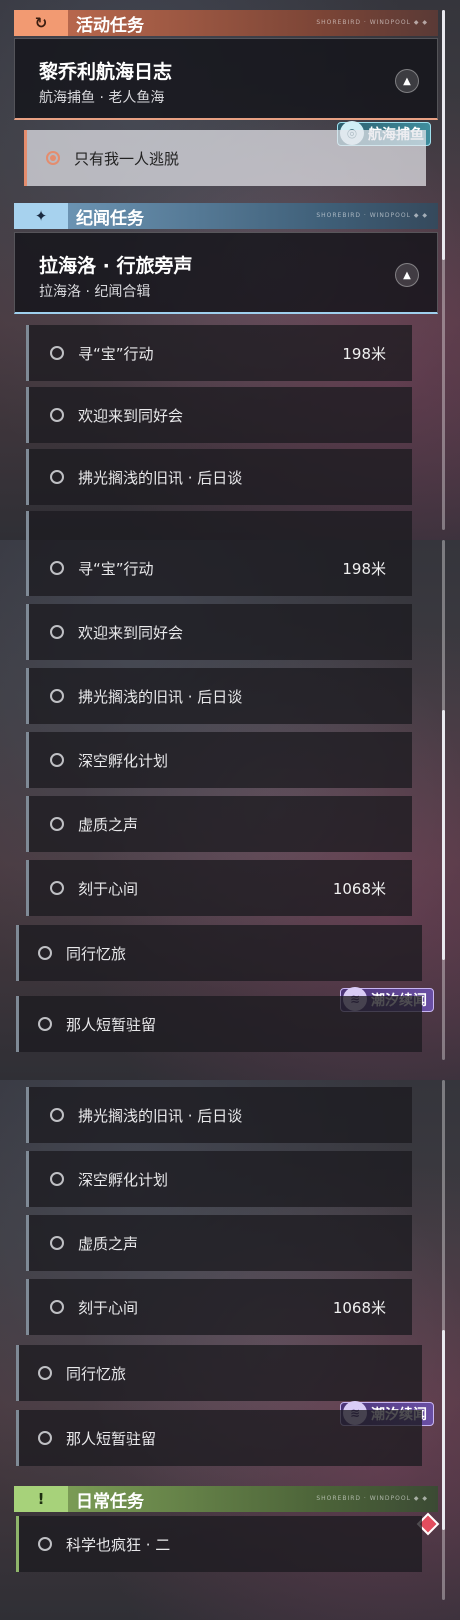  I want to click on exclamation-icon: !, so click(41, 1499).